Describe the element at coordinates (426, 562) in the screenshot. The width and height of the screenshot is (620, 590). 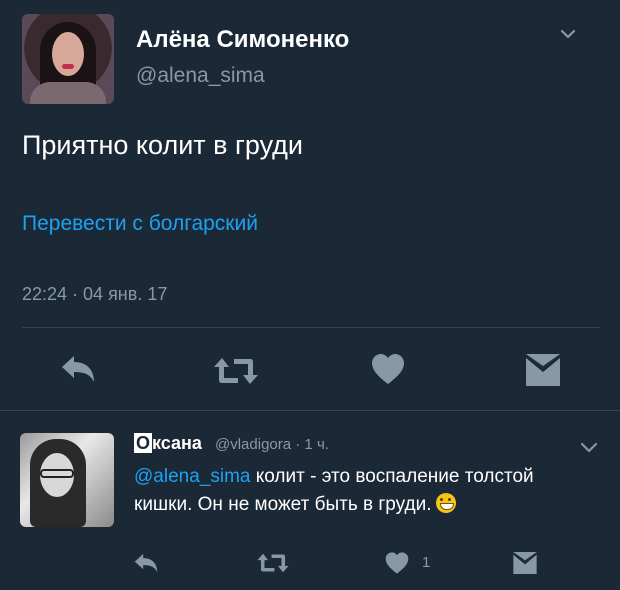
I see `like-count: 1` at that location.